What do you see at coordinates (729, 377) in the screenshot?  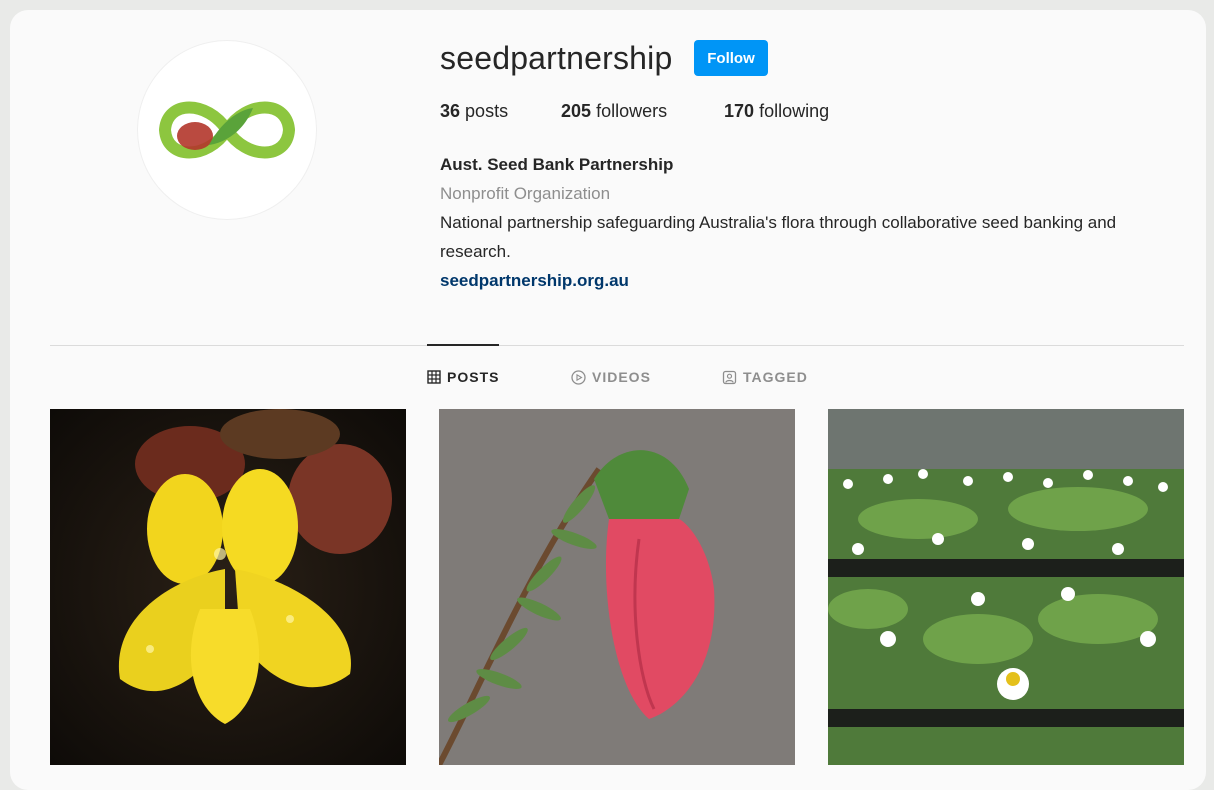 I see `tagged-icon` at bounding box center [729, 377].